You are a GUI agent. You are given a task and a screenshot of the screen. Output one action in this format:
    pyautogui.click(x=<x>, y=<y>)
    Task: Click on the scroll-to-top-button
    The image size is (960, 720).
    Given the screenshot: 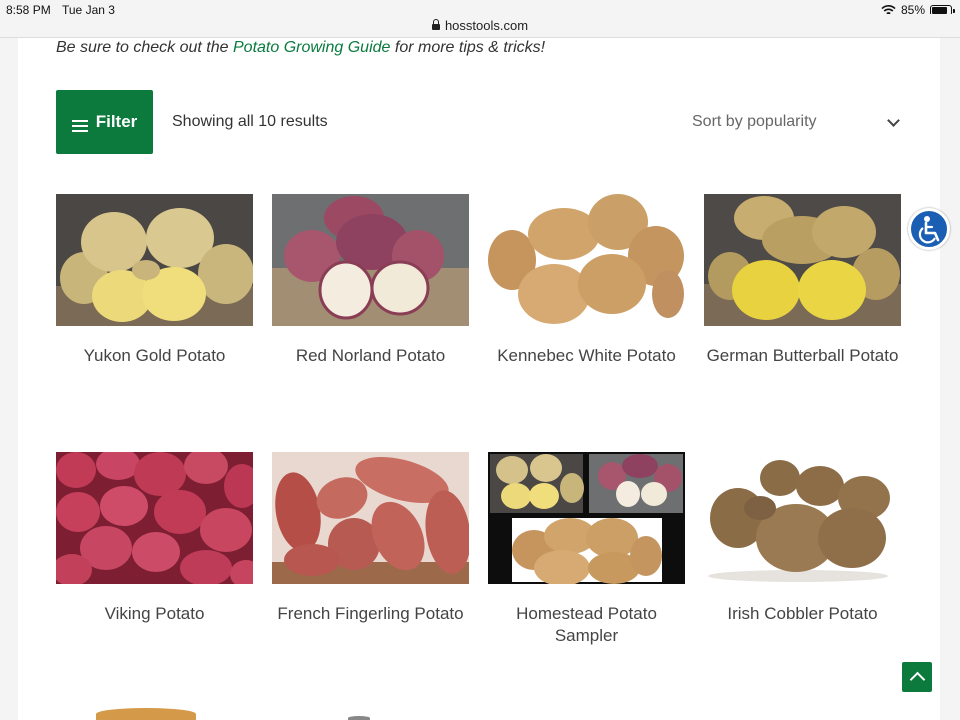 What is the action you would take?
    pyautogui.click(x=917, y=677)
    